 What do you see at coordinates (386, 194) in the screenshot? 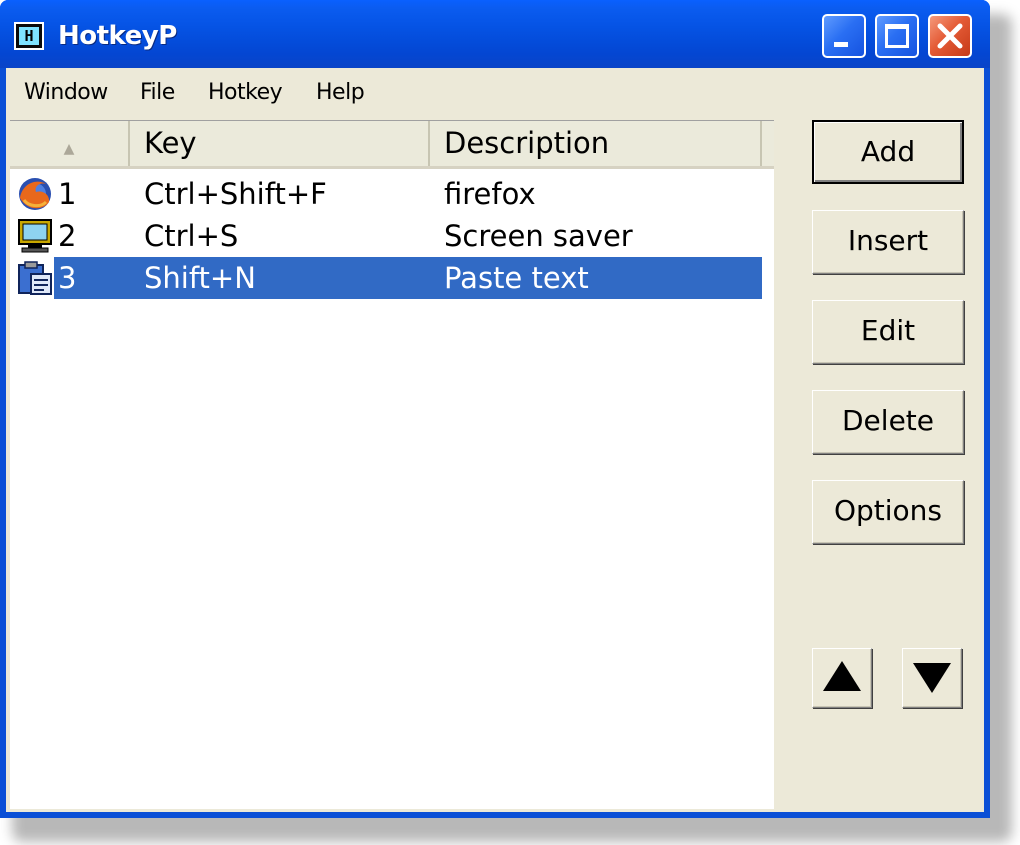
I see `table-row: 1 Ctrl+Shift+F firefox` at bounding box center [386, 194].